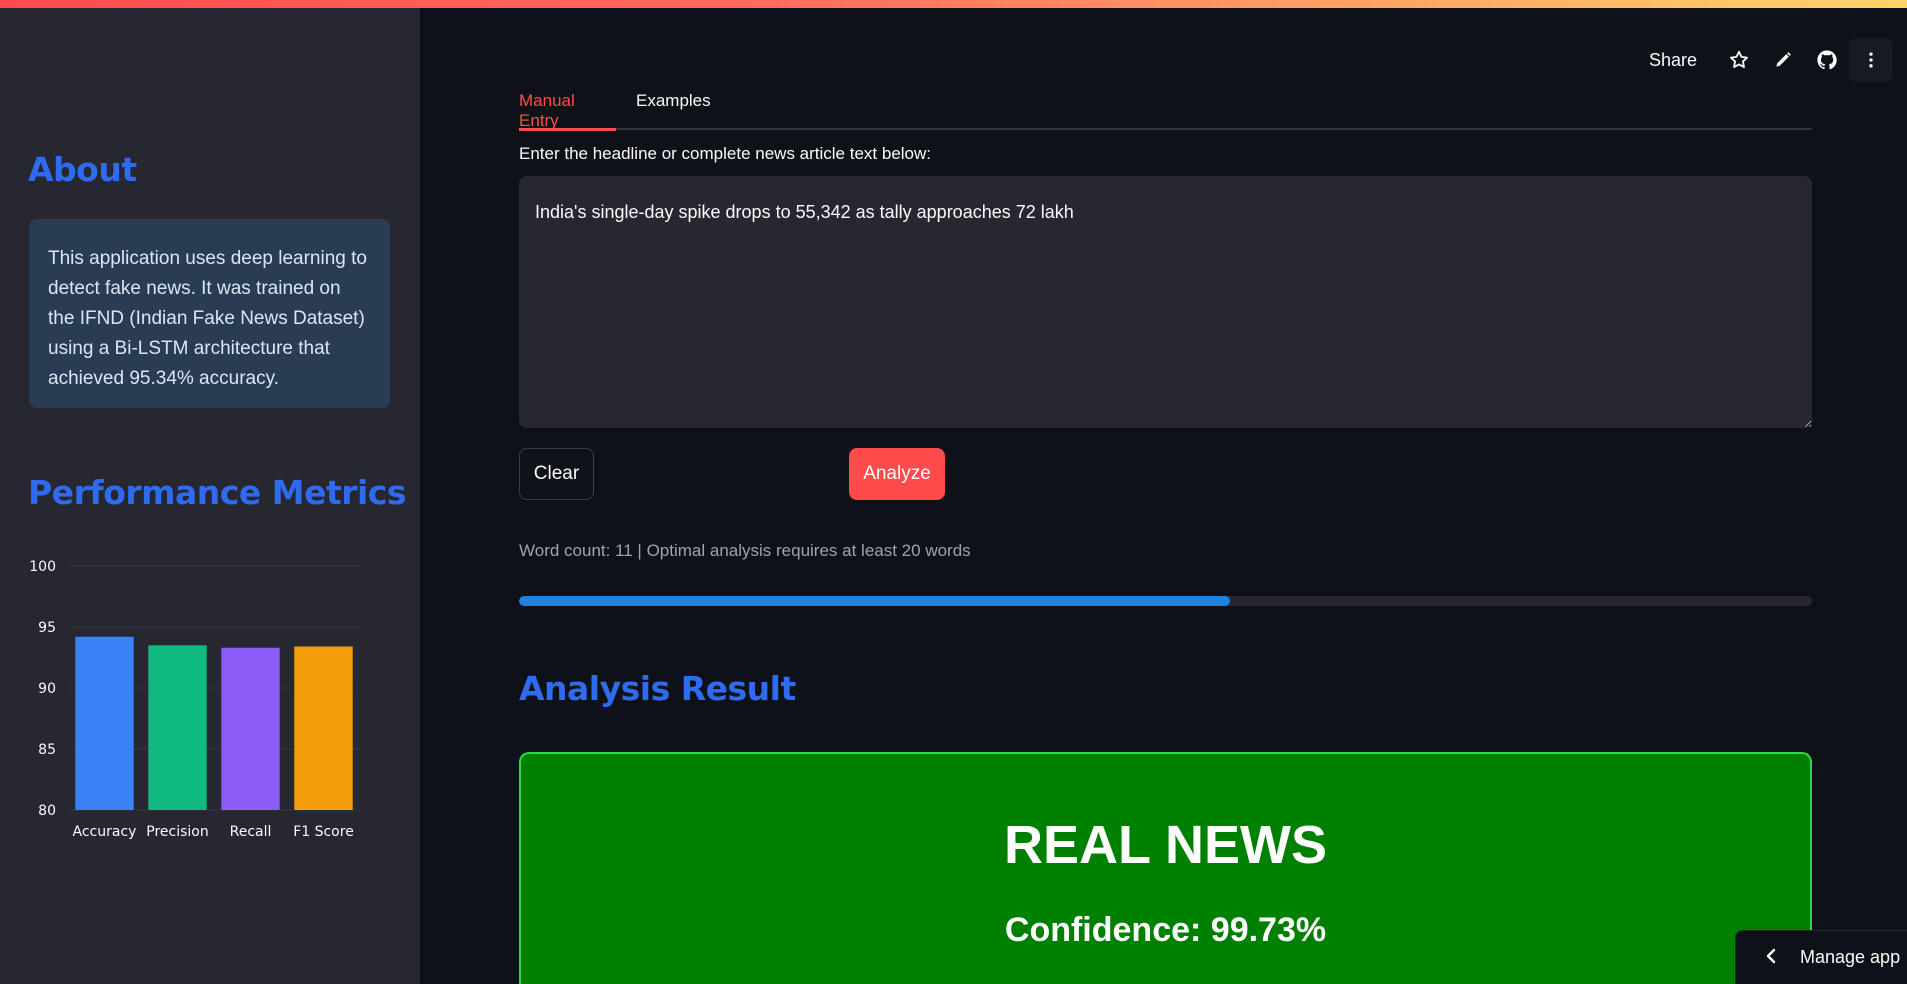  What do you see at coordinates (47, 628) in the screenshot?
I see `y-tick-label: 95` at bounding box center [47, 628].